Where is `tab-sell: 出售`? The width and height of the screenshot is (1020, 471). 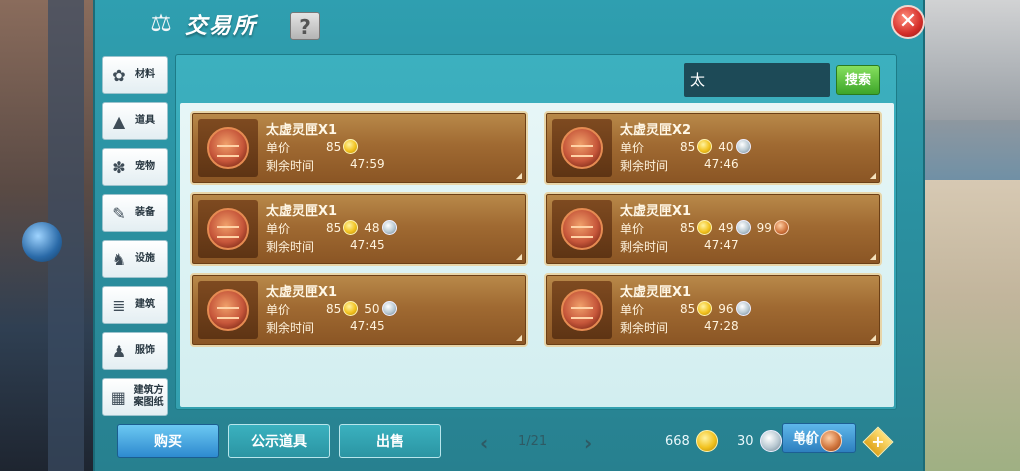 tab-sell: 出售 is located at coordinates (390, 441).